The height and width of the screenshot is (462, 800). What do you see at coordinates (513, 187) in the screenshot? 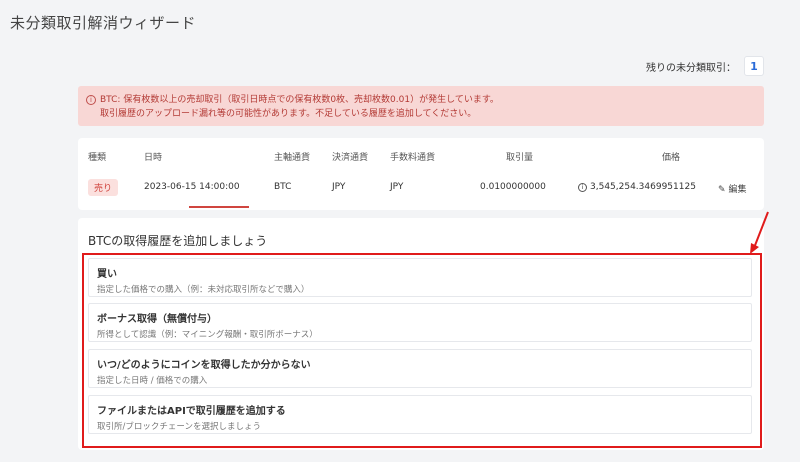
I see `cell-amount: 0.0100000000` at bounding box center [513, 187].